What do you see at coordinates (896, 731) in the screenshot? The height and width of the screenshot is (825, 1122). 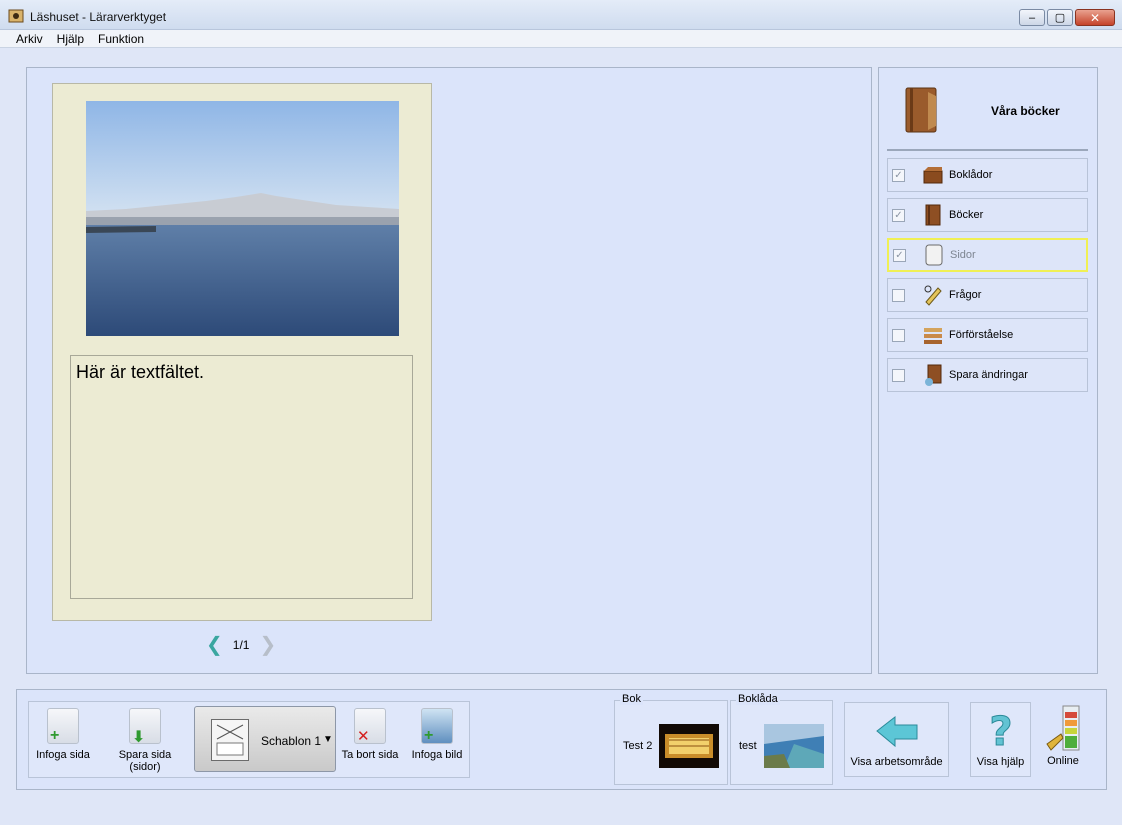 I see `arrow-back-icon` at bounding box center [896, 731].